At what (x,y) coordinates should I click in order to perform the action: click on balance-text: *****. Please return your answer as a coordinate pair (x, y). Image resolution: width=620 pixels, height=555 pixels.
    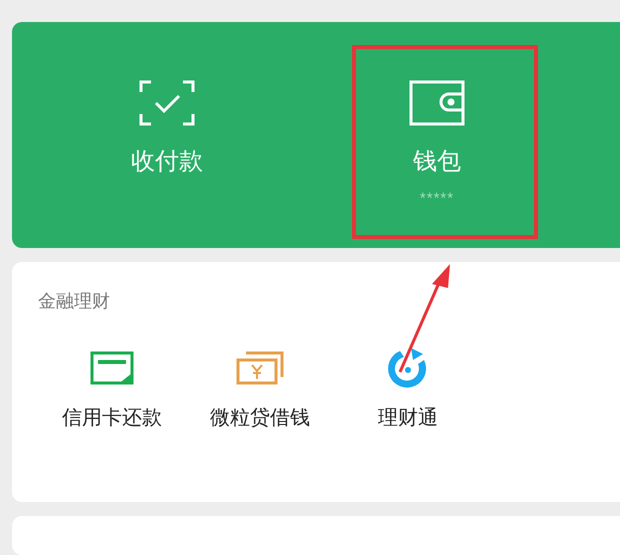
    Looking at the image, I should click on (437, 199).